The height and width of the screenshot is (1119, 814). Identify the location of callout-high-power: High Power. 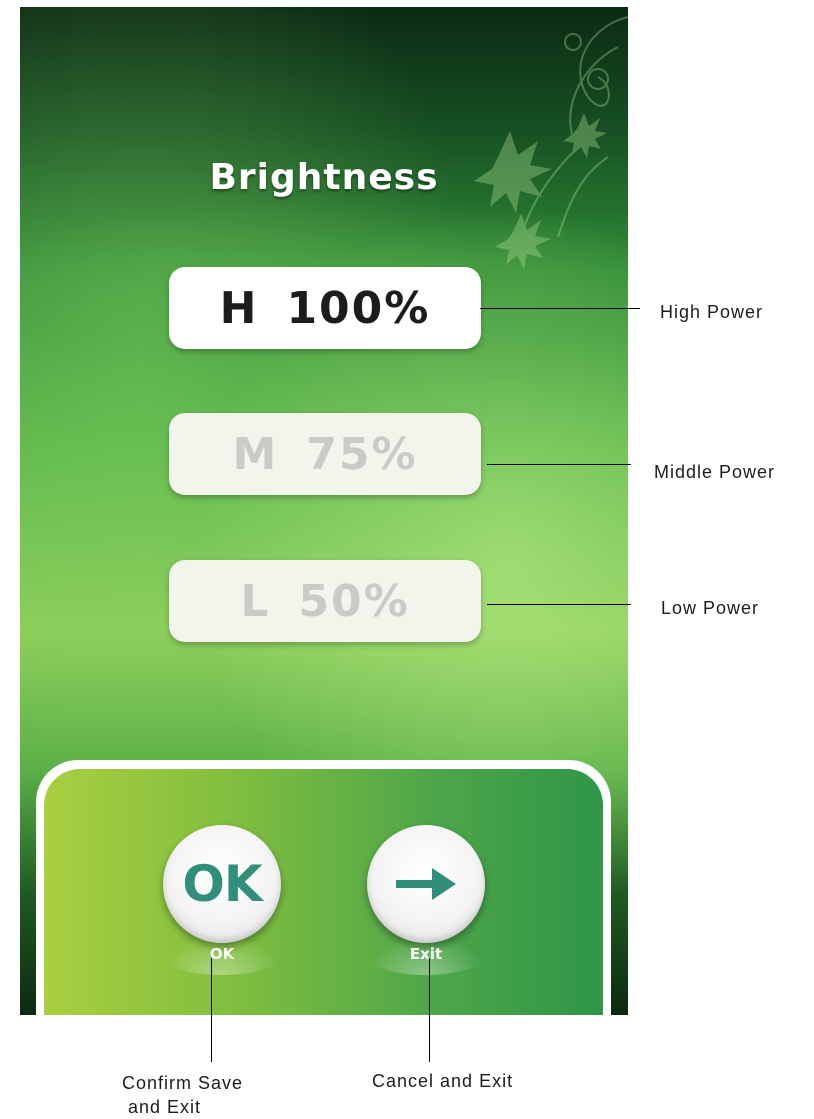
(712, 312).